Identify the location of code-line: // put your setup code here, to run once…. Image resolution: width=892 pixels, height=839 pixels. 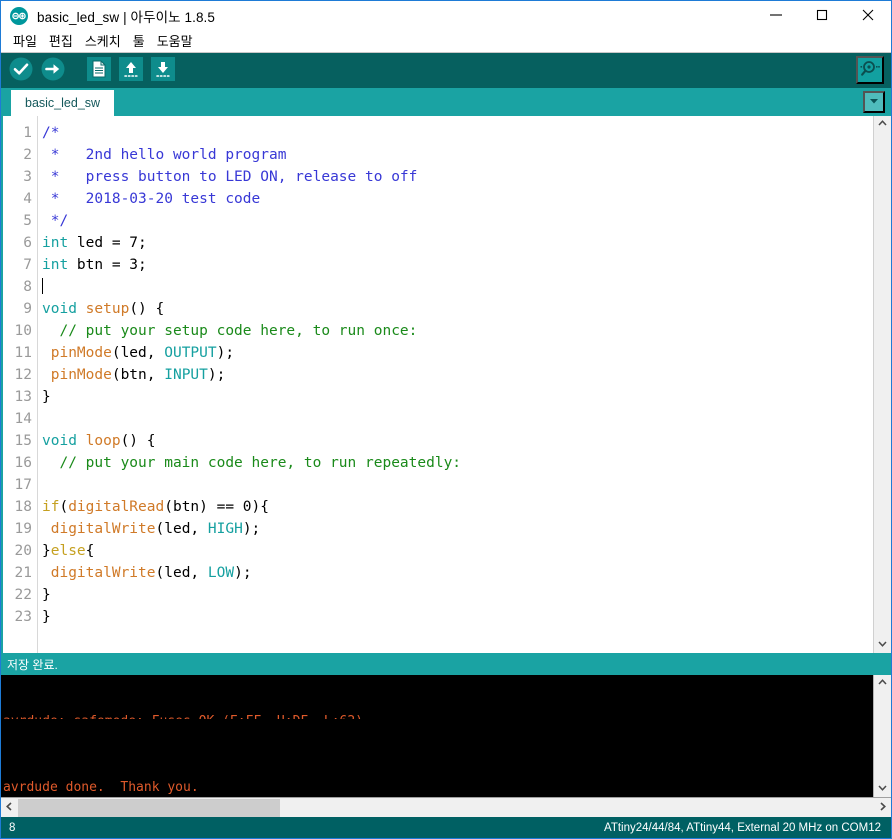
(457, 331).